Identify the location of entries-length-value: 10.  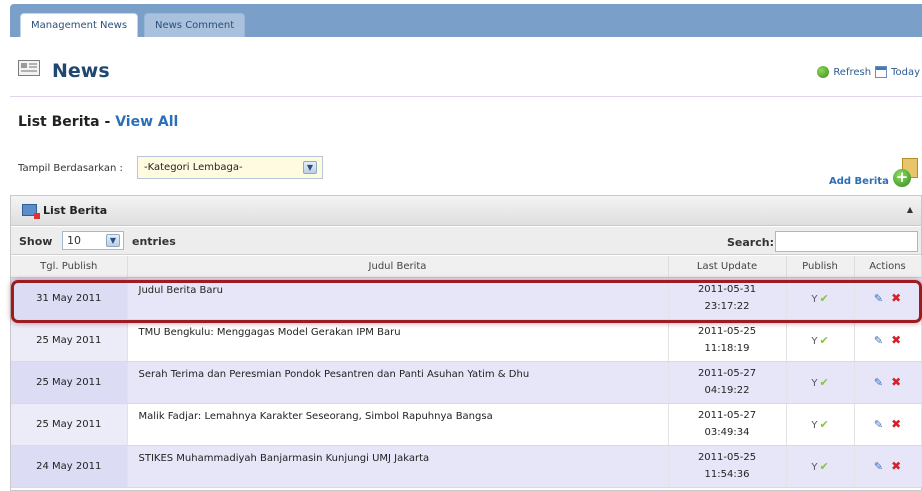
(74, 240).